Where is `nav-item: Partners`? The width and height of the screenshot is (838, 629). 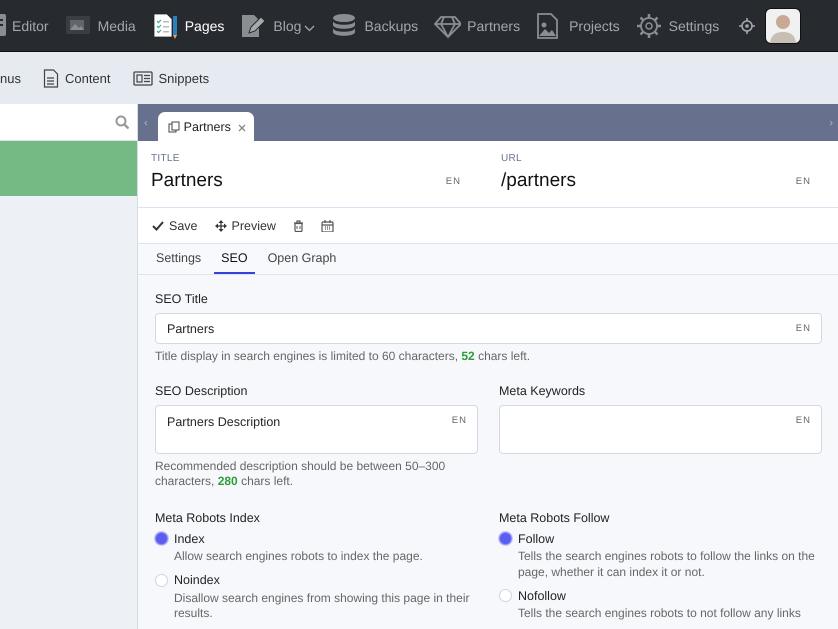
nav-item: Partners is located at coordinates (477, 25).